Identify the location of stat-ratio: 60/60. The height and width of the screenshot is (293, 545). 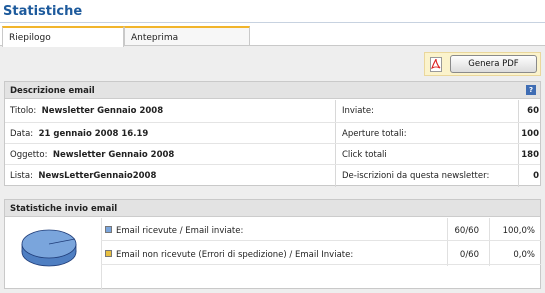
(467, 231).